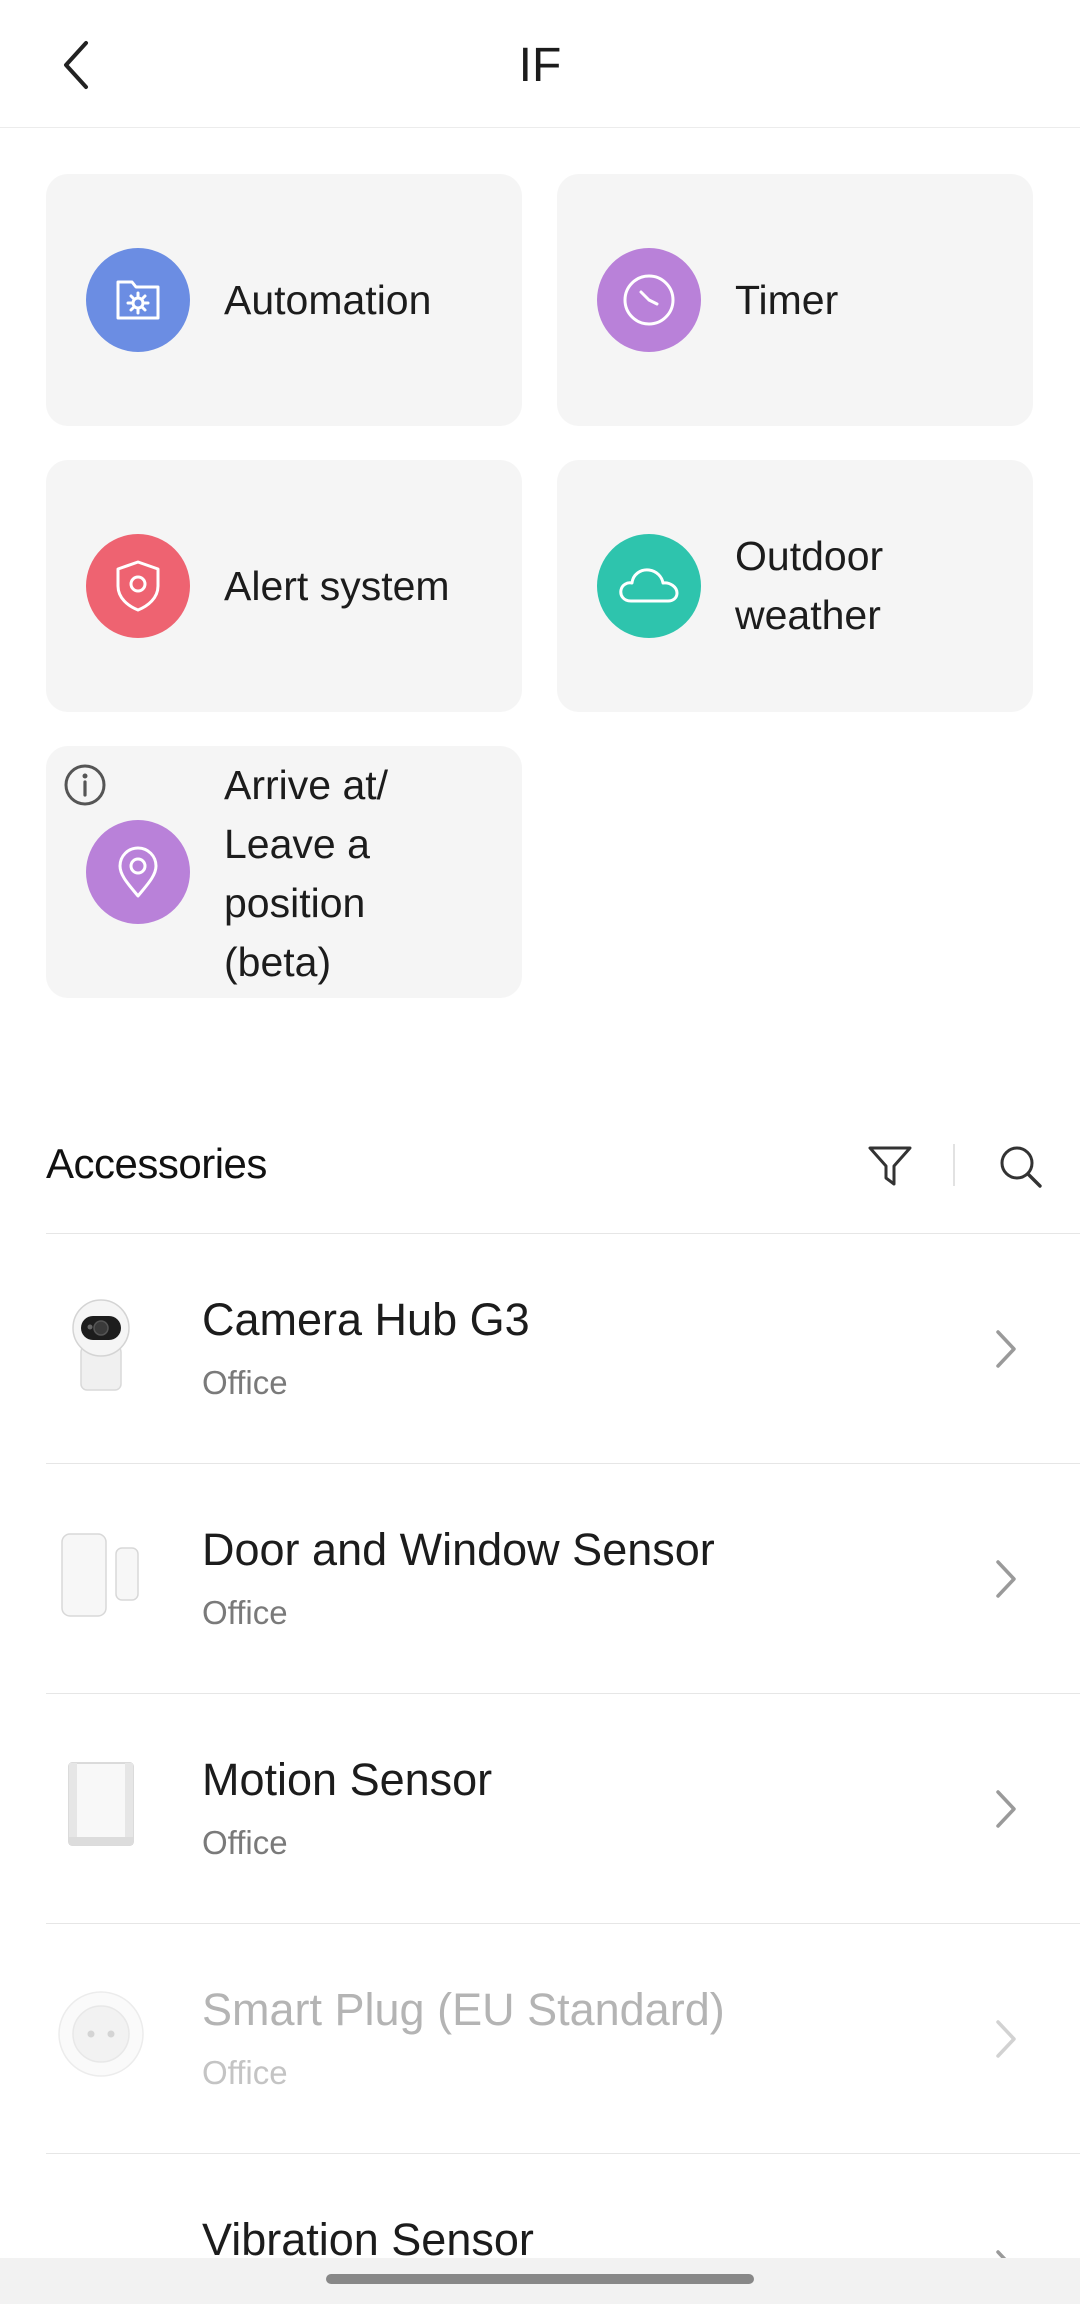 Image resolution: width=1080 pixels, height=2304 pixels. What do you see at coordinates (563, 2039) in the screenshot?
I see `accessory-row-smart-plug: Smart Plug (EU Standard) Office` at bounding box center [563, 2039].